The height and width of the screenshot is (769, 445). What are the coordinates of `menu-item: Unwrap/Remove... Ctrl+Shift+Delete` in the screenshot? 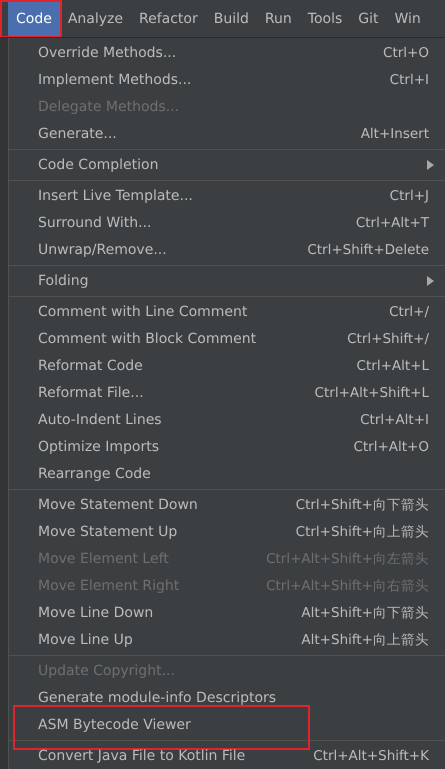 It's located at (227, 249).